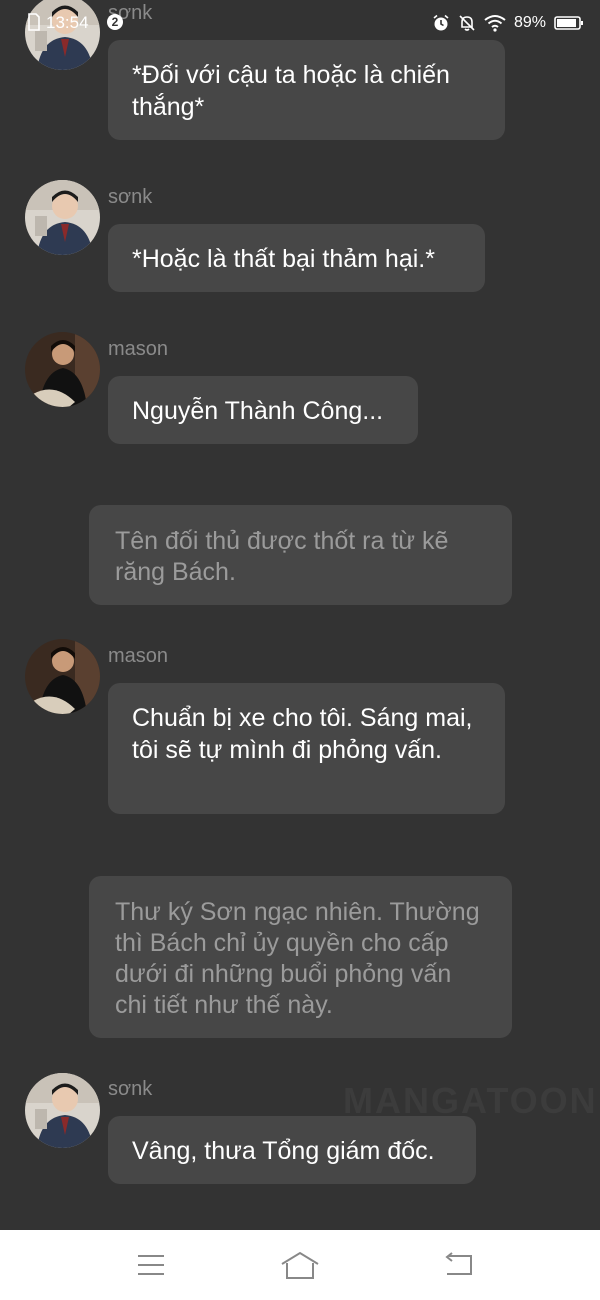  What do you see at coordinates (306, 90) in the screenshot?
I see `message-bubble: *Đối với cậu ta hoặc là chiến thắng*` at bounding box center [306, 90].